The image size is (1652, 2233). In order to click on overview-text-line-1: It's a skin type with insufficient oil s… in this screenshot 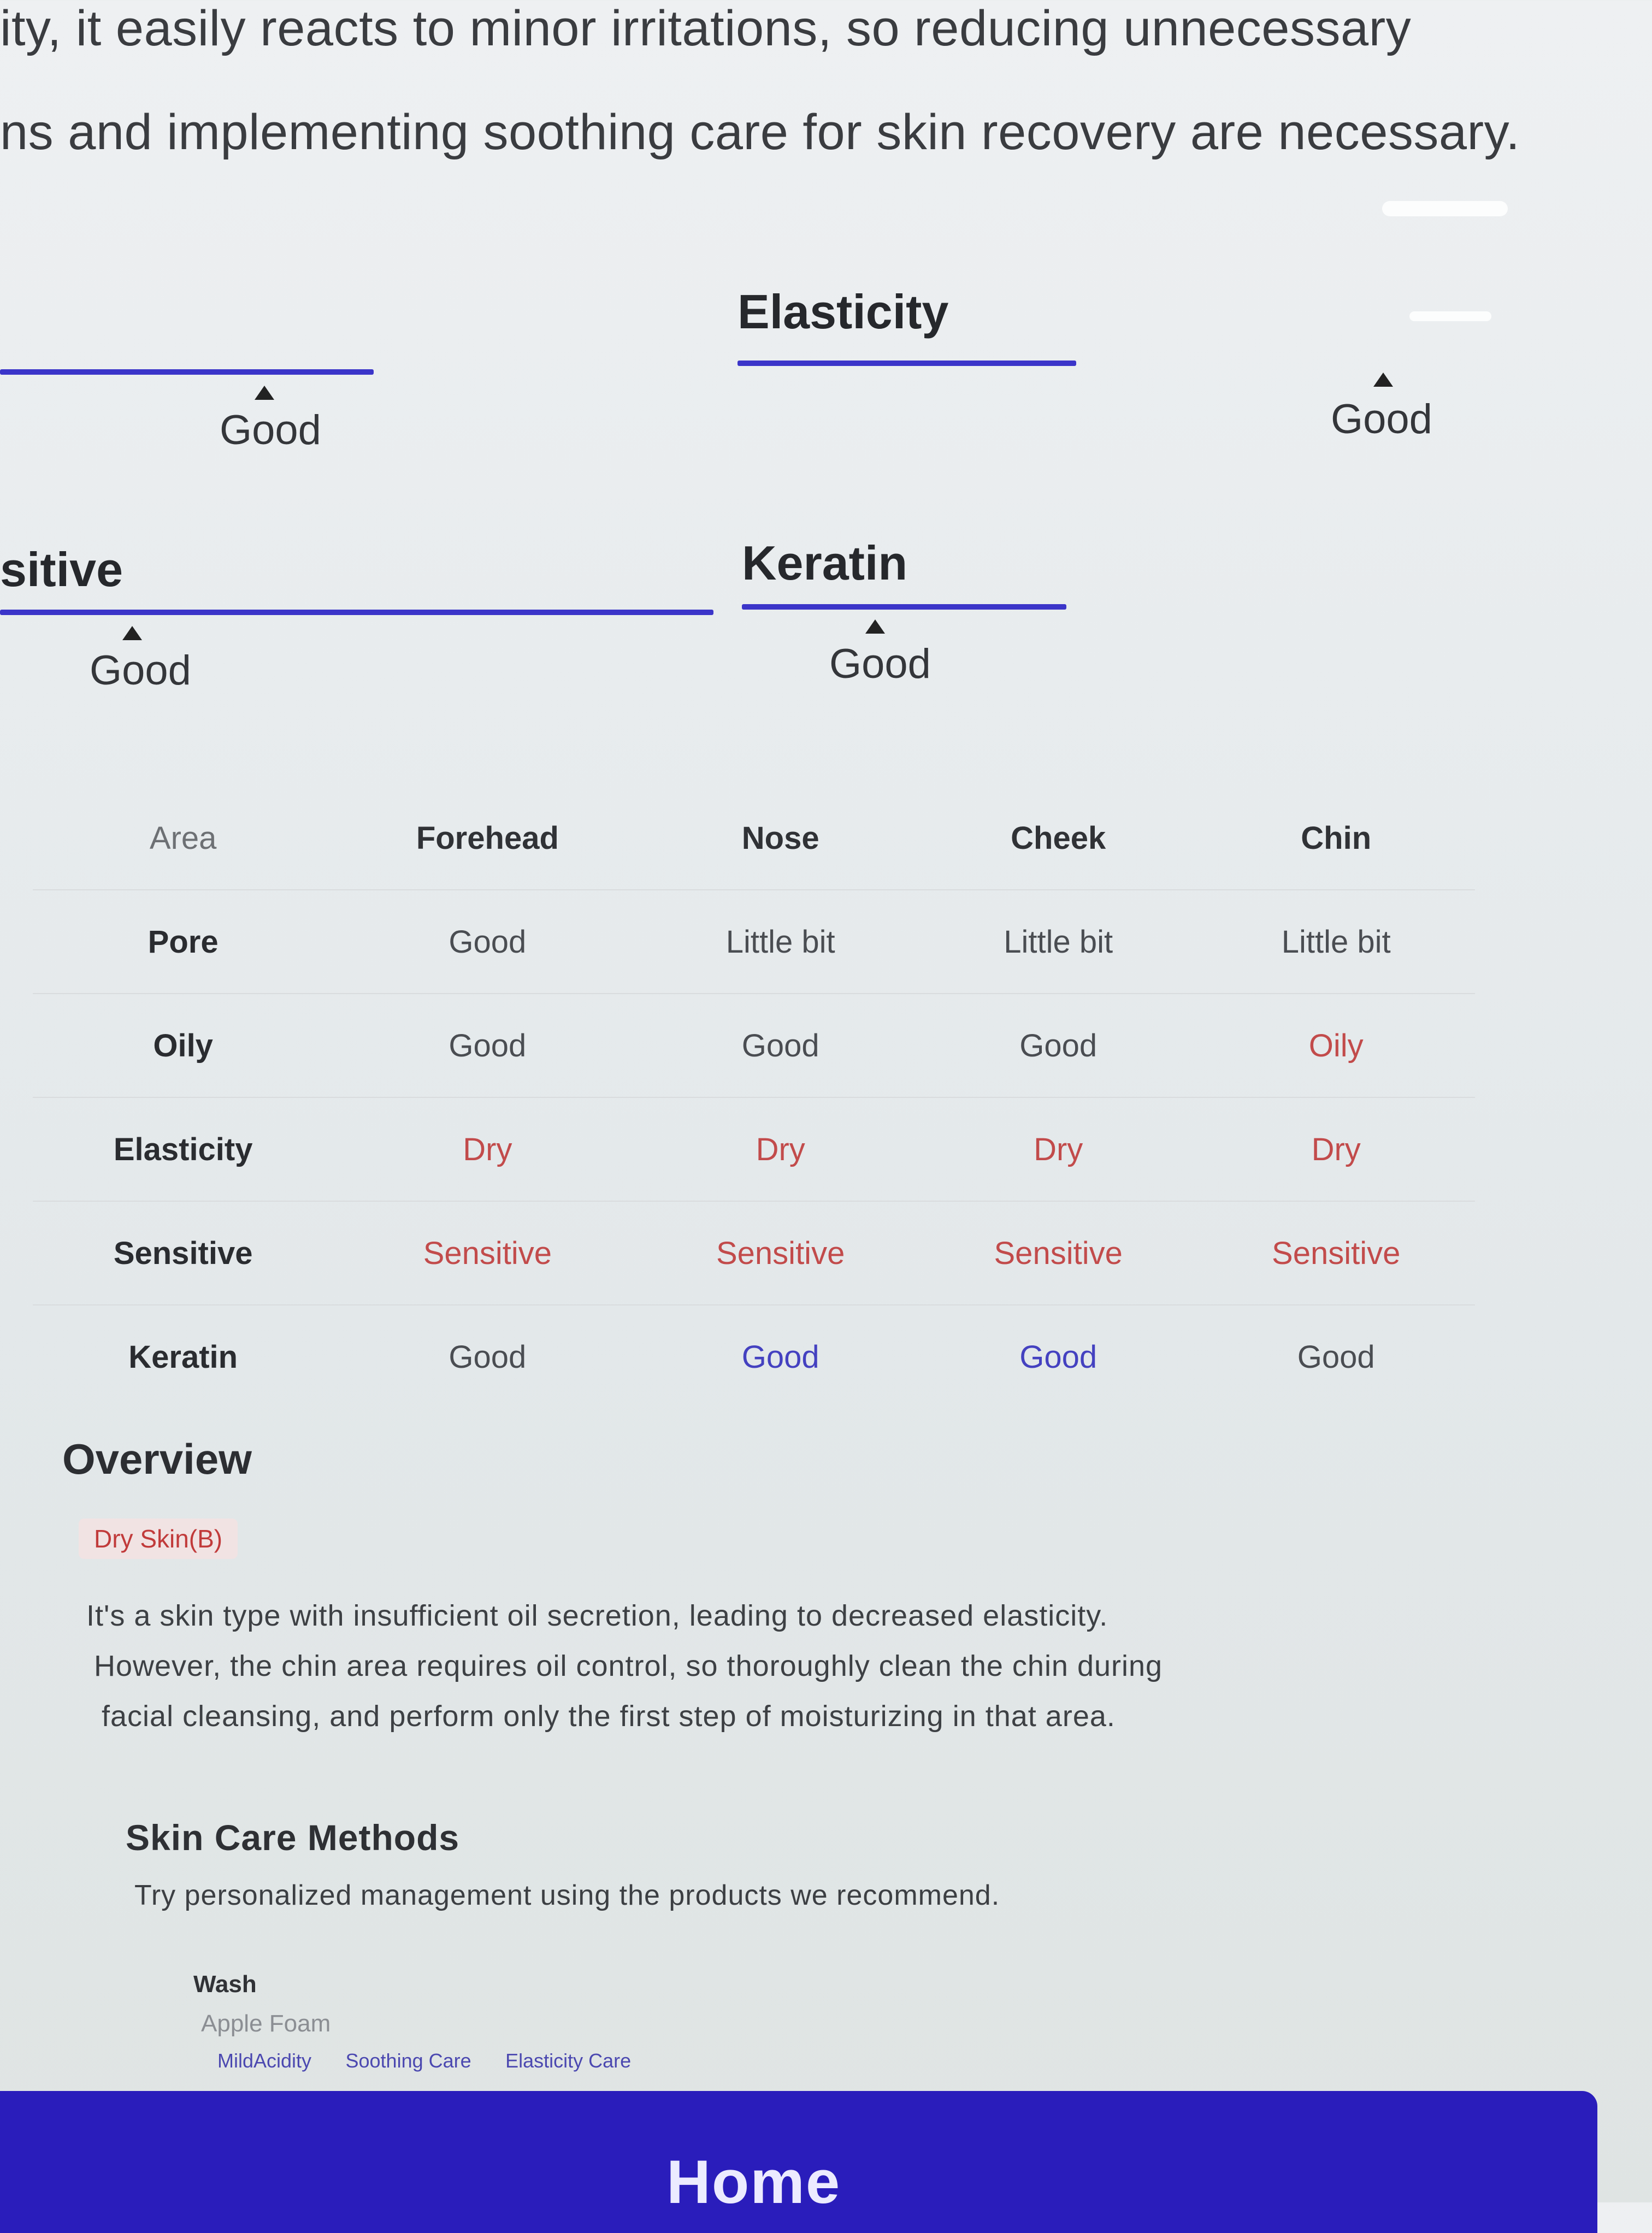, I will do `click(597, 1616)`.